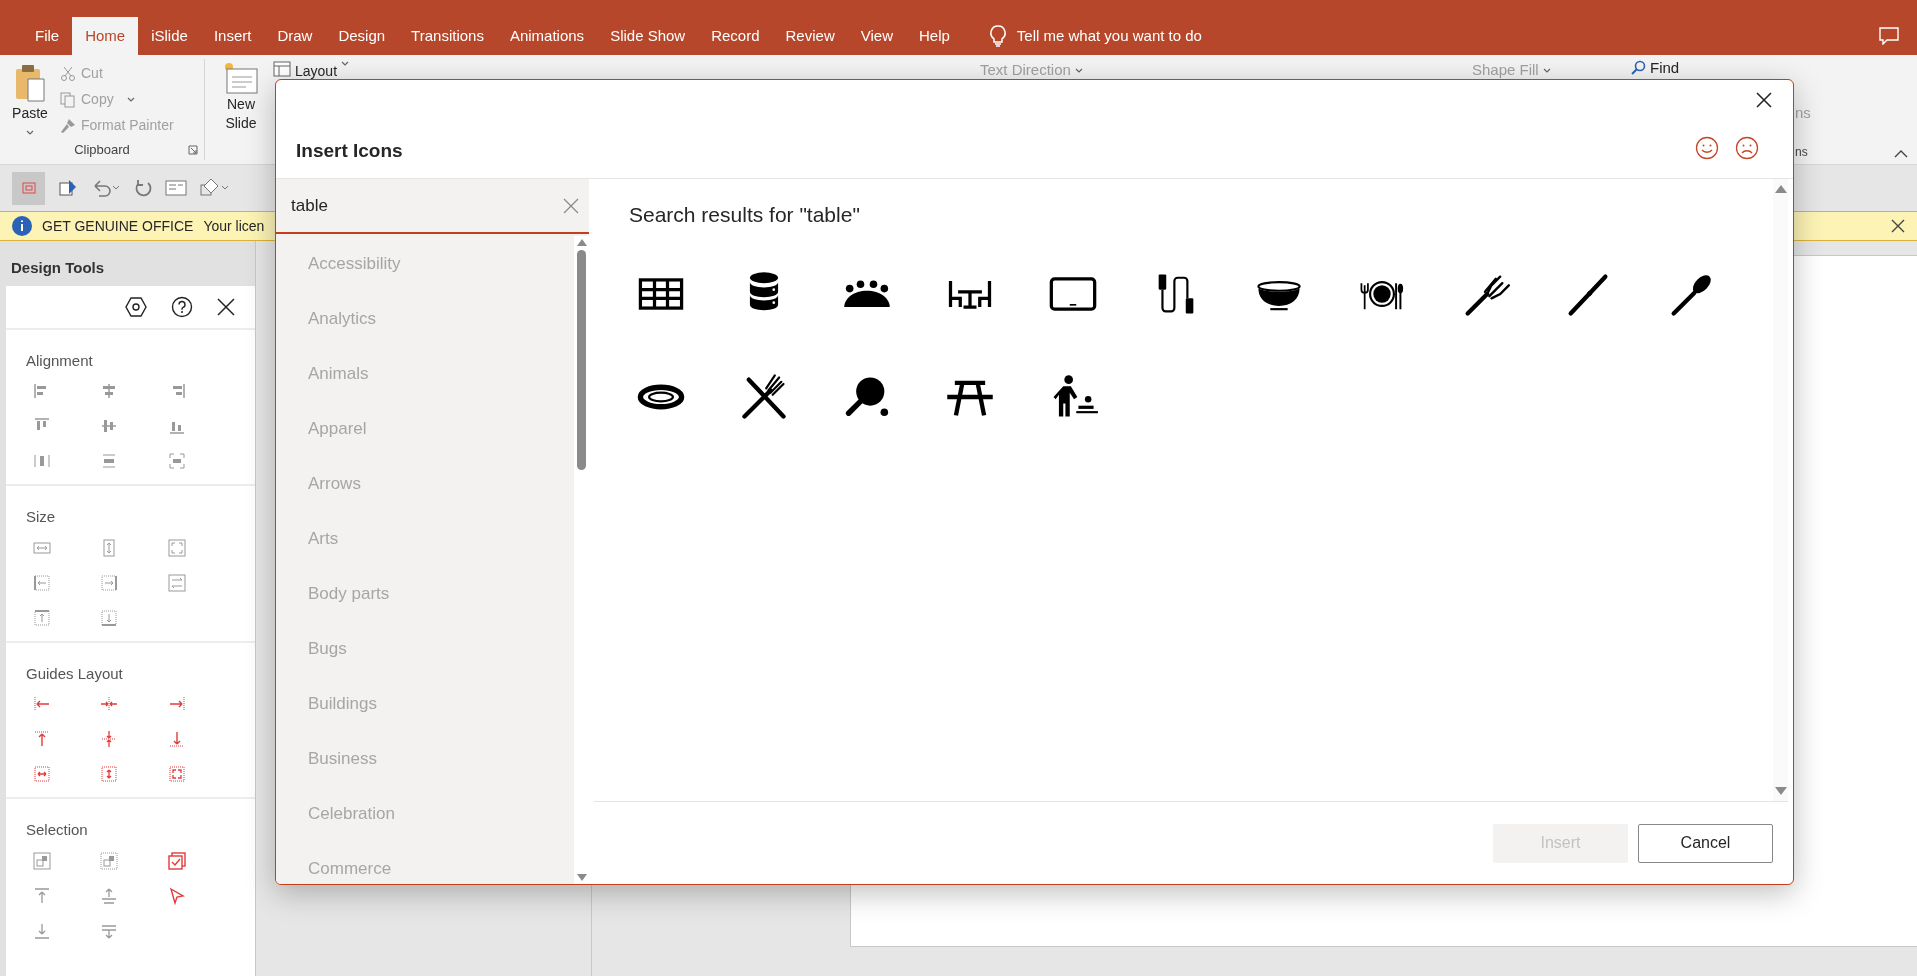  Describe the element at coordinates (745, 215) in the screenshot. I see `results-heading: Search results for "table"` at that location.